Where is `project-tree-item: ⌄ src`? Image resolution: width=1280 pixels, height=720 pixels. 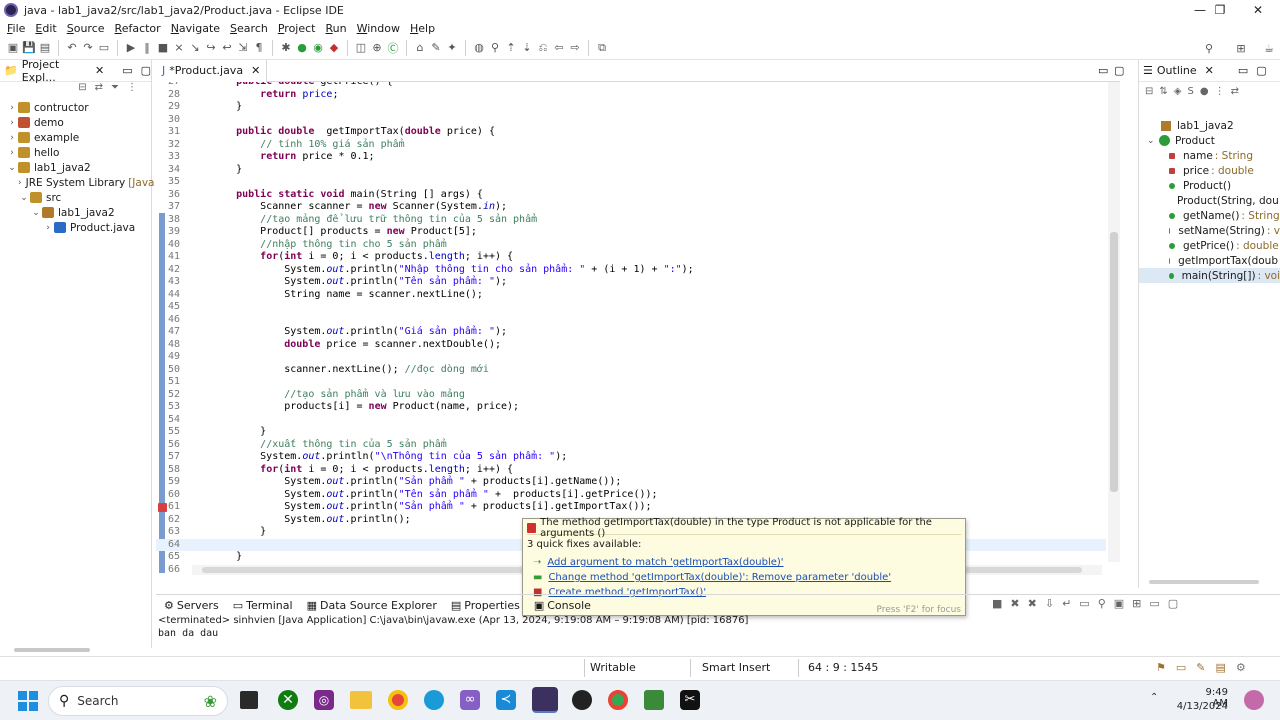
project-tree-item: ⌄ src is located at coordinates (75, 197).